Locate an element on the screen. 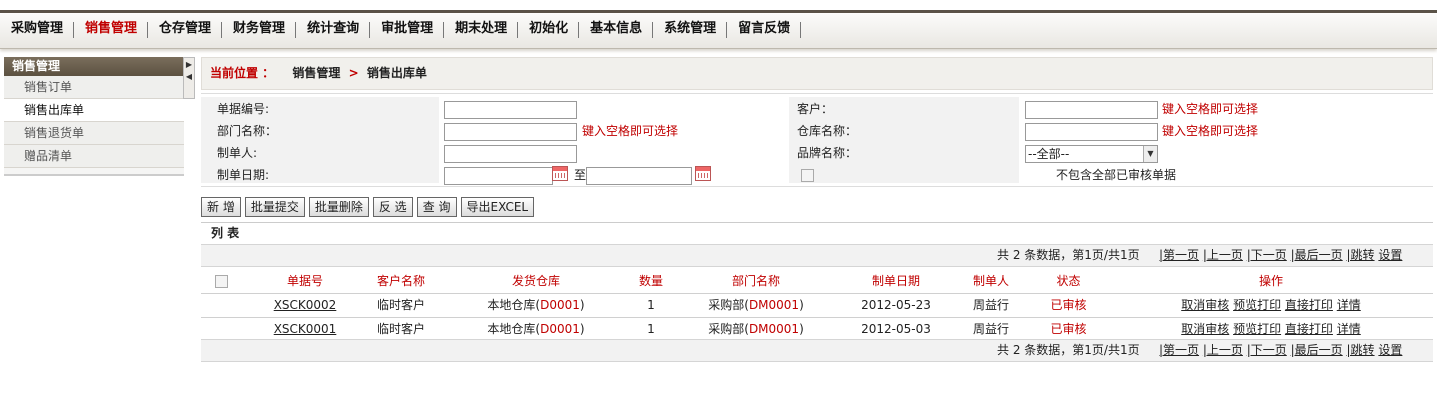  warehouse-cell: 本地仓库(D0001) is located at coordinates (536, 305).